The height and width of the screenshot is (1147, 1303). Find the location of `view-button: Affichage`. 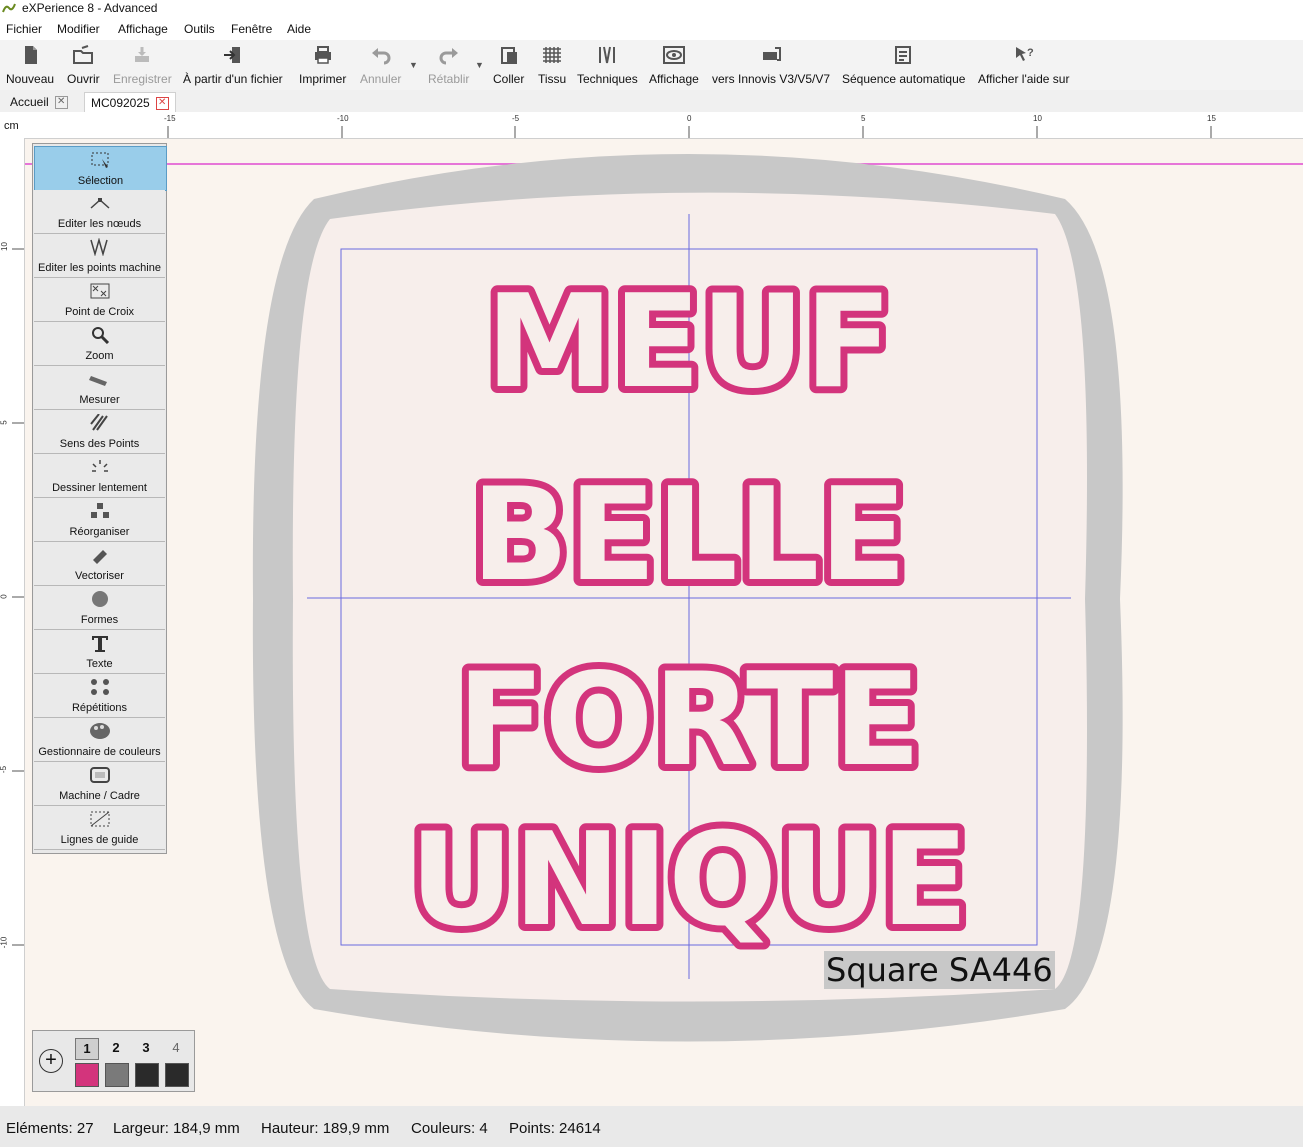

view-button: Affichage is located at coordinates (674, 65).